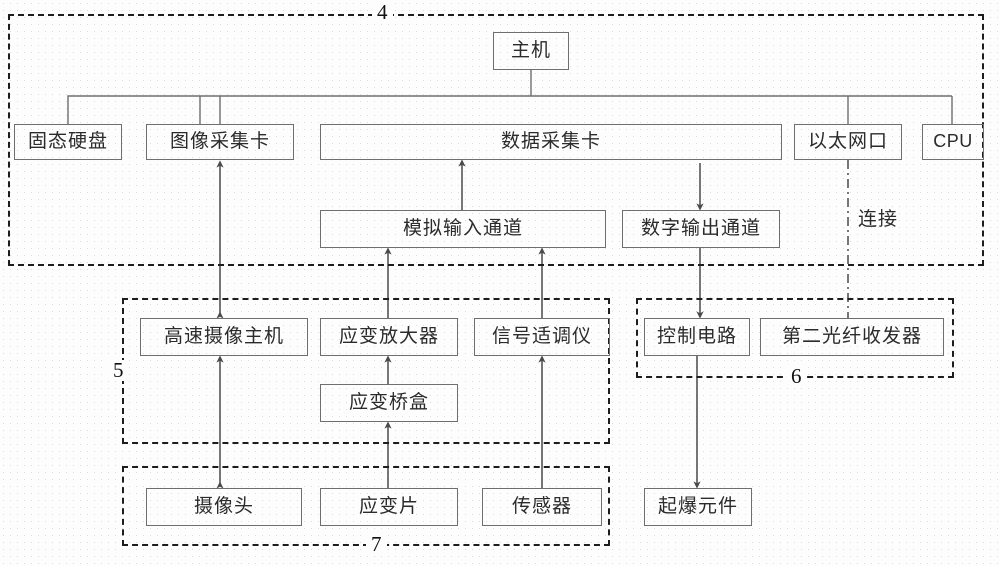 The image size is (1000, 566). I want to click on node-data-acquisition-card: 数据采集卡, so click(551, 142).